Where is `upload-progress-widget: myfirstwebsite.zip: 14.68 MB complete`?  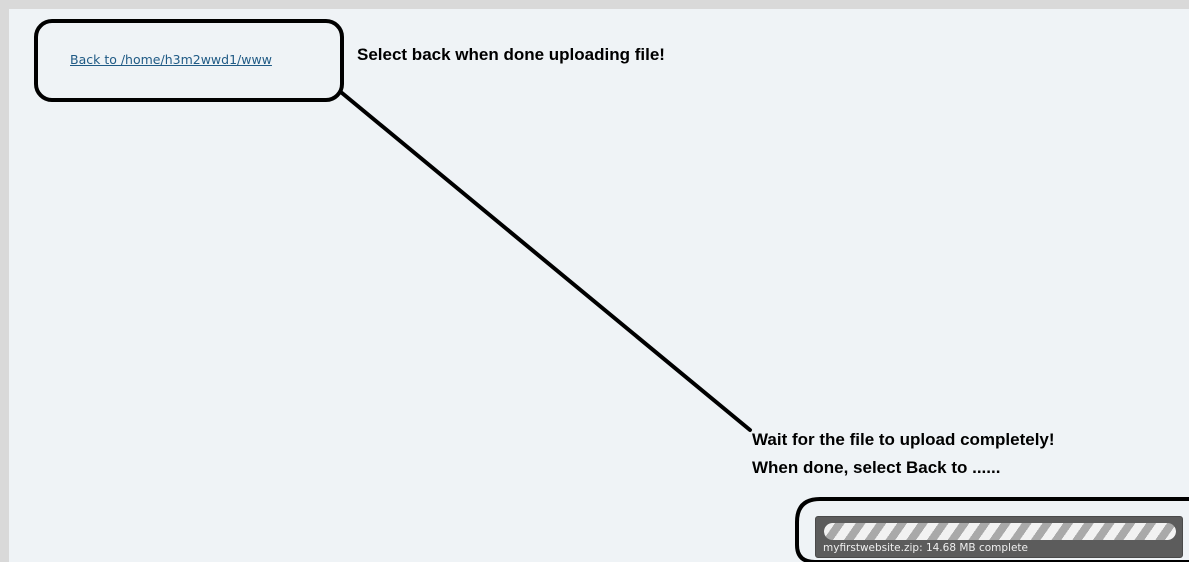 upload-progress-widget: myfirstwebsite.zip: 14.68 MB complete is located at coordinates (999, 537).